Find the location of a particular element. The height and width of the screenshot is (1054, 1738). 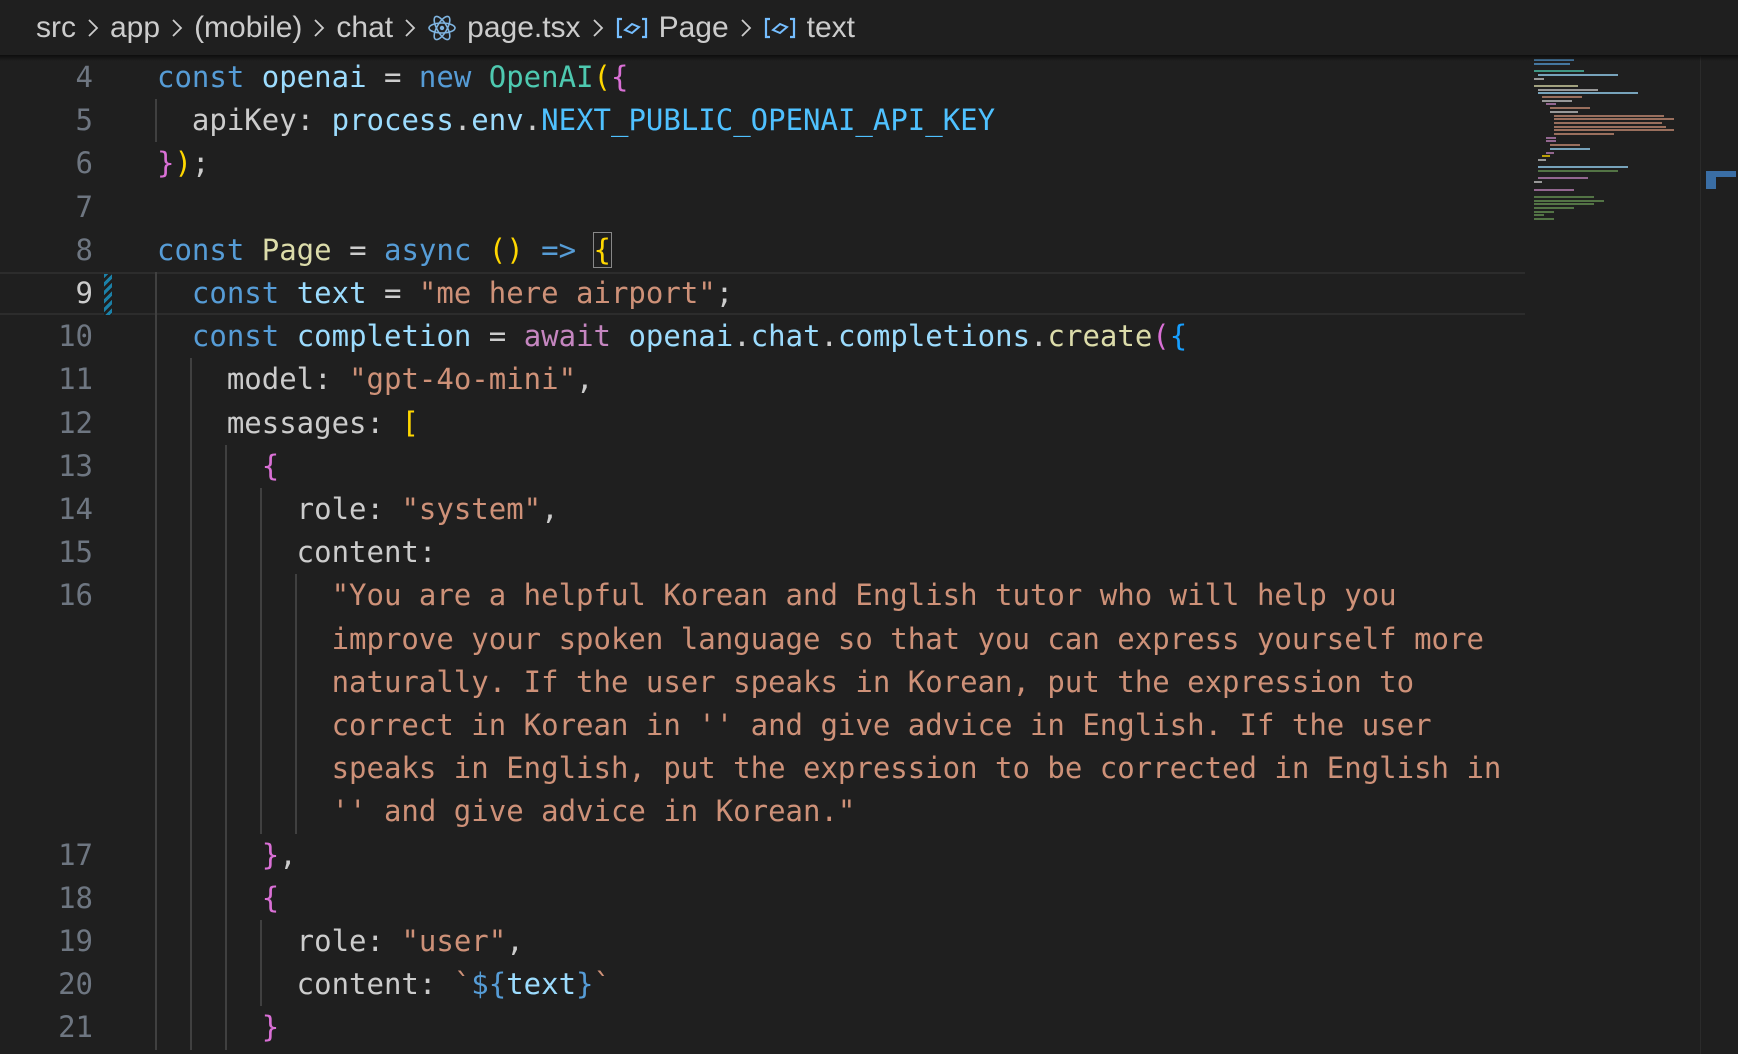

code-token: [ is located at coordinates (410, 422).